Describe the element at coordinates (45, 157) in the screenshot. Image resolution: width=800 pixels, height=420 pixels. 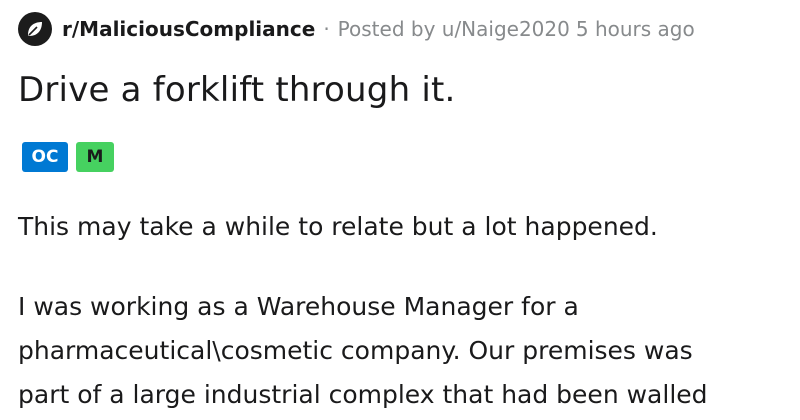
I see `flair-oc: OC` at that location.